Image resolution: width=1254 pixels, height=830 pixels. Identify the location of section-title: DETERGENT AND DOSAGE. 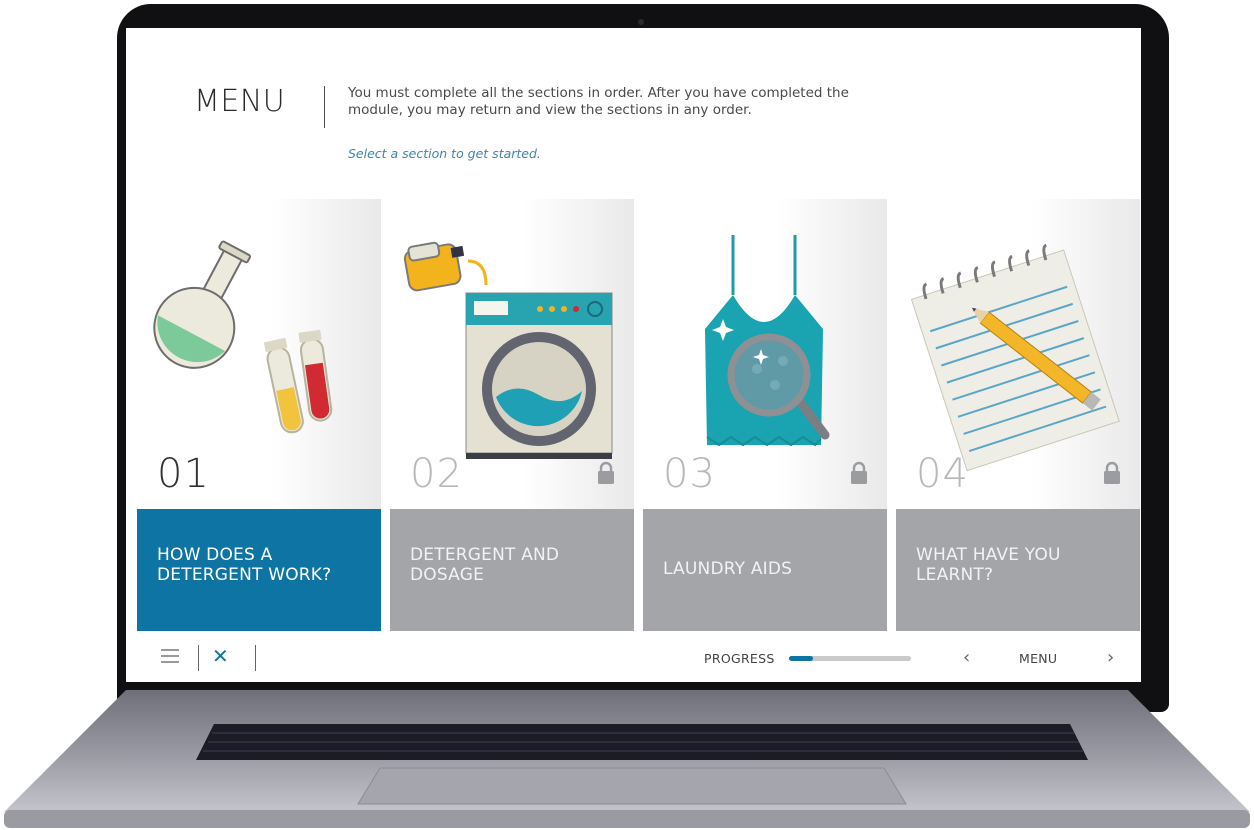
(512, 570).